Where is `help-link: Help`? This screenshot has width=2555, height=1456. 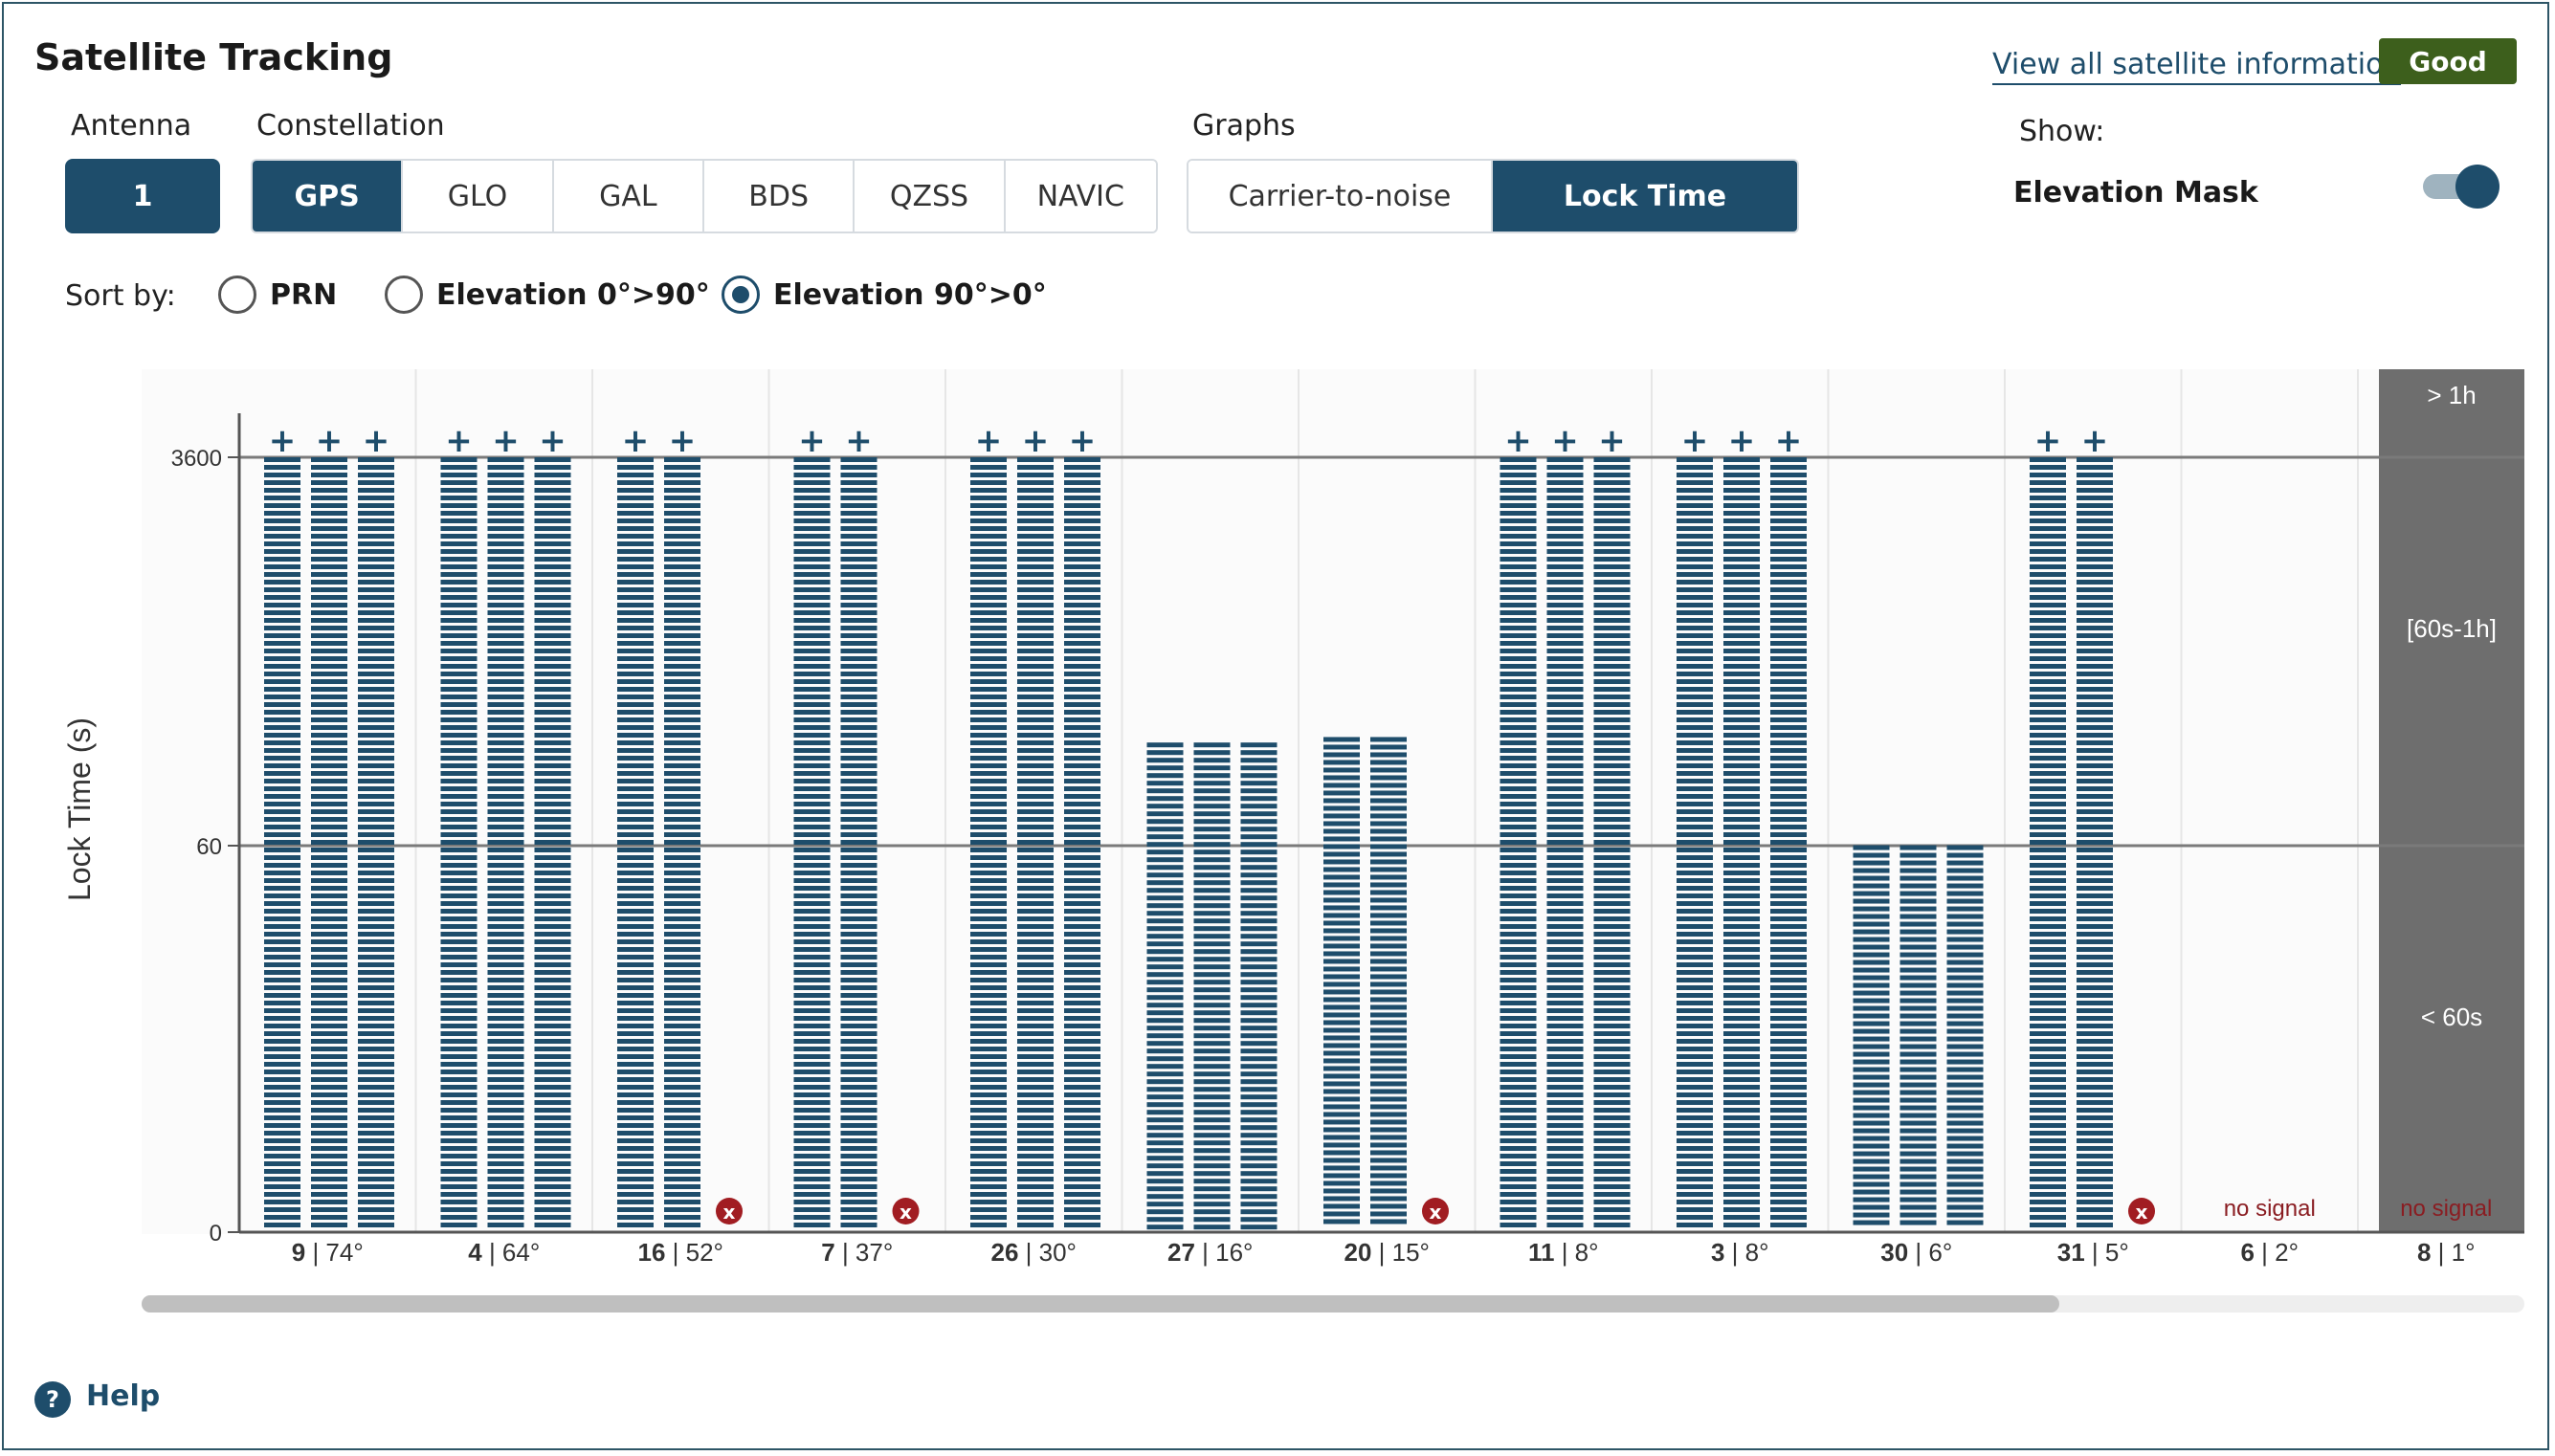
help-link: Help is located at coordinates (123, 1396).